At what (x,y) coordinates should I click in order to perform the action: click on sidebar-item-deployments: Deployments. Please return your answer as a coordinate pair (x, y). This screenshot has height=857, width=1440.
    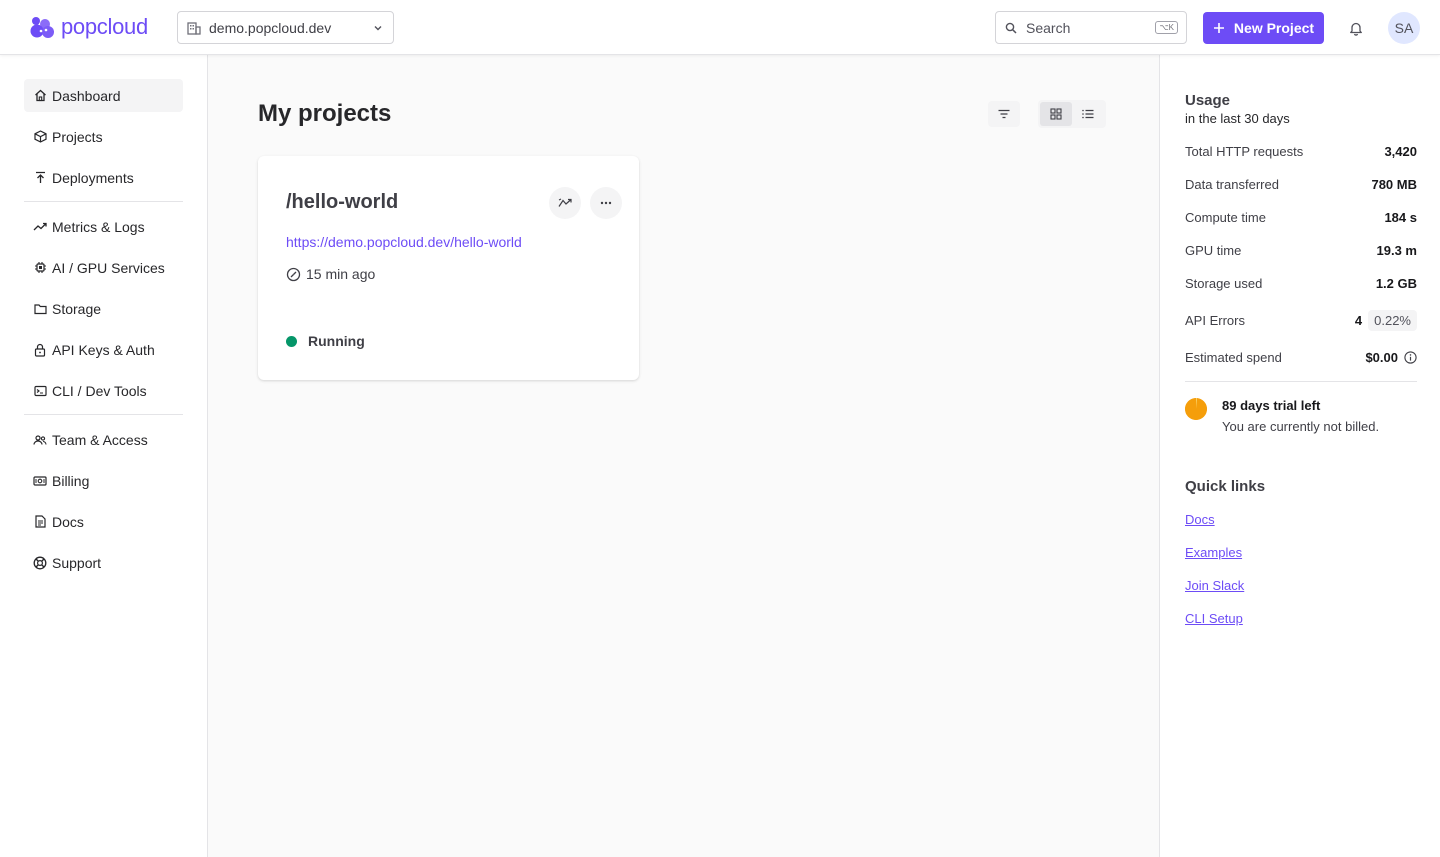
    Looking at the image, I should click on (103, 177).